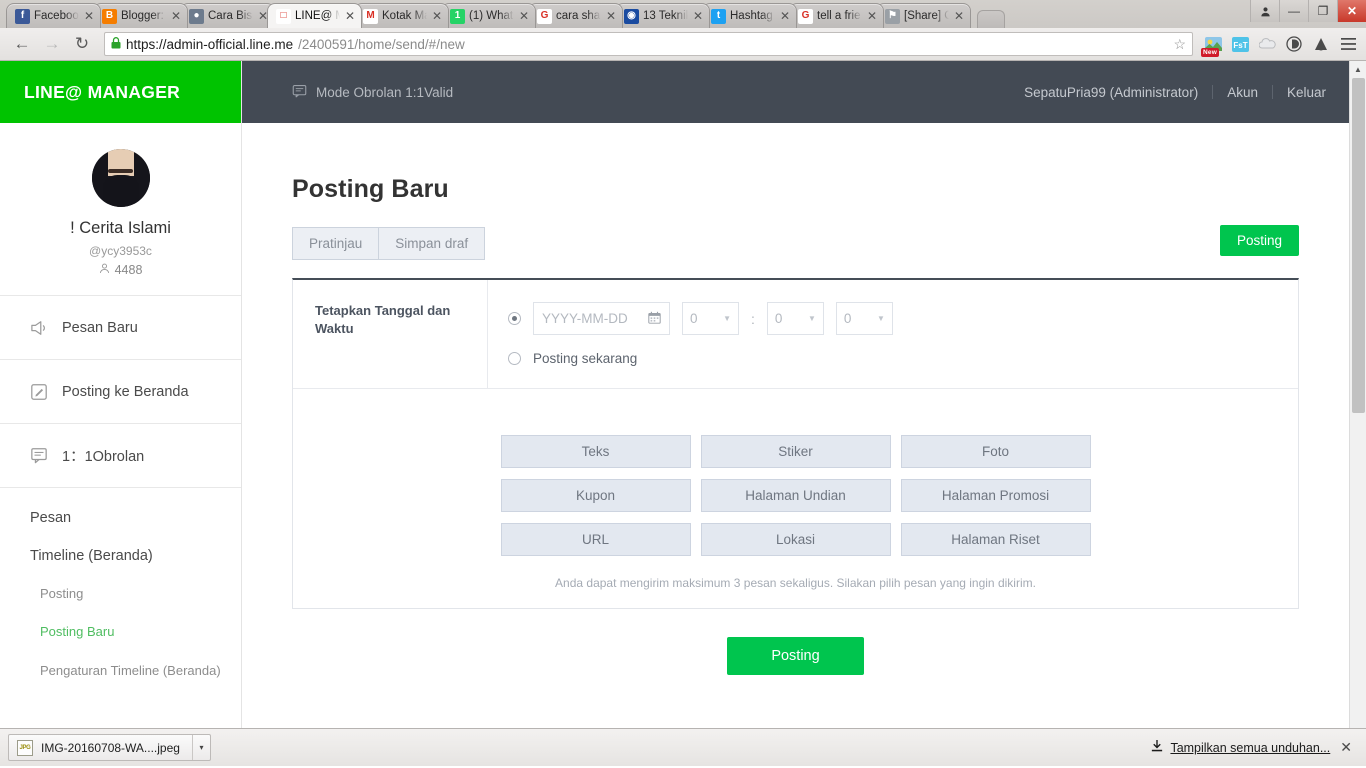 The height and width of the screenshot is (768, 1366). What do you see at coordinates (995, 539) in the screenshot?
I see `message-type-button: Halaman Riset` at bounding box center [995, 539].